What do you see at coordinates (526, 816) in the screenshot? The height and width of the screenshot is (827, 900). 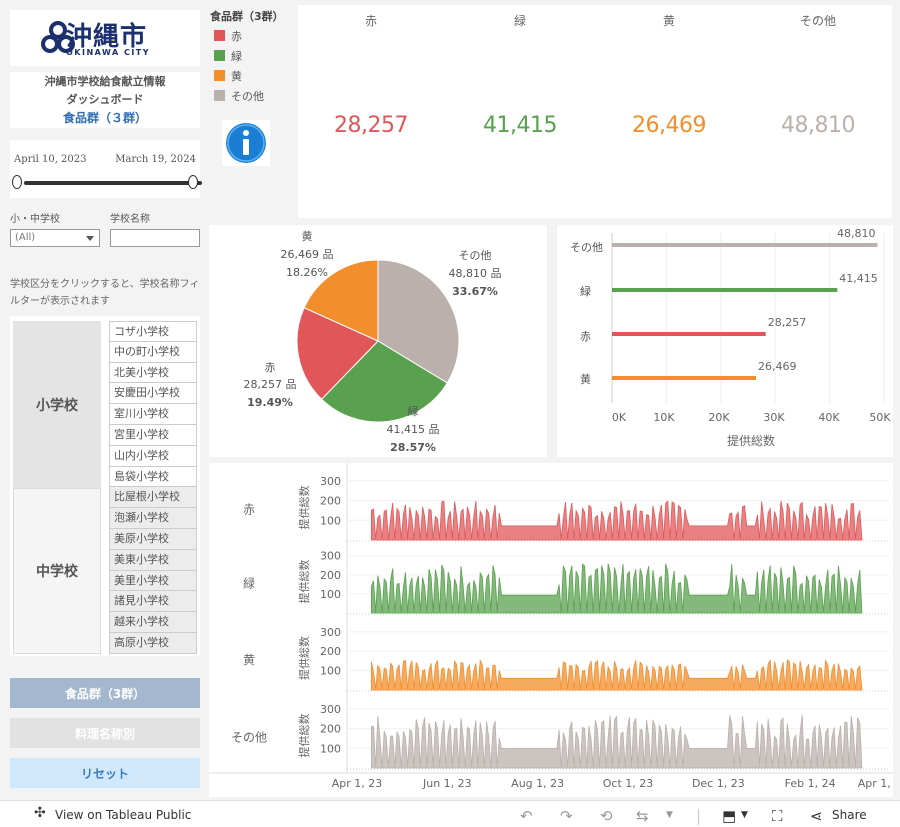 I see `undo-icon: ↶` at bounding box center [526, 816].